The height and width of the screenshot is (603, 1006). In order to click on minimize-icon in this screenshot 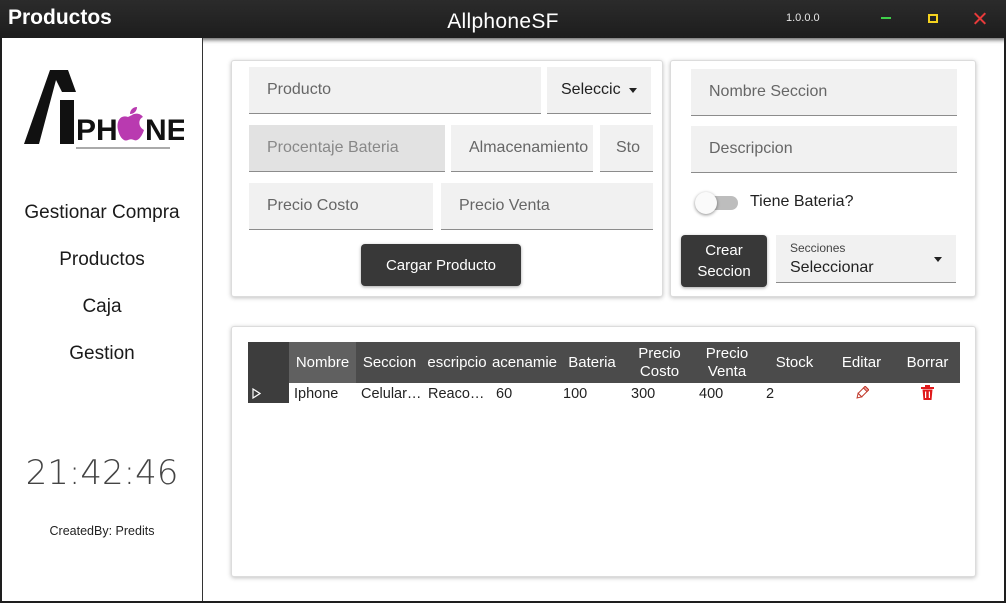, I will do `click(886, 18)`.